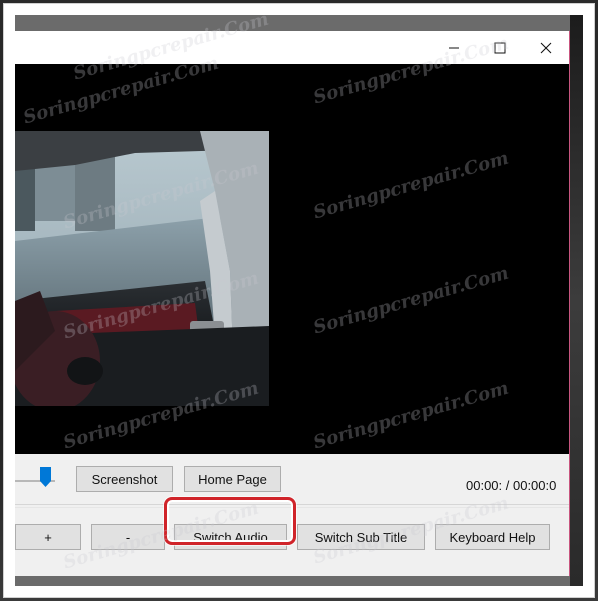 This screenshot has height=601, width=598. I want to click on volume-down-button: -, so click(128, 537).